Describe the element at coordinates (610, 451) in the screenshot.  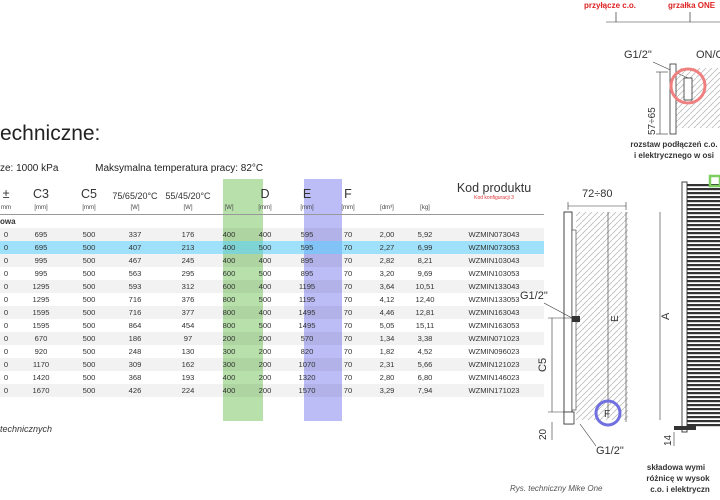
I see `label-g12-bot: G1/2"` at that location.